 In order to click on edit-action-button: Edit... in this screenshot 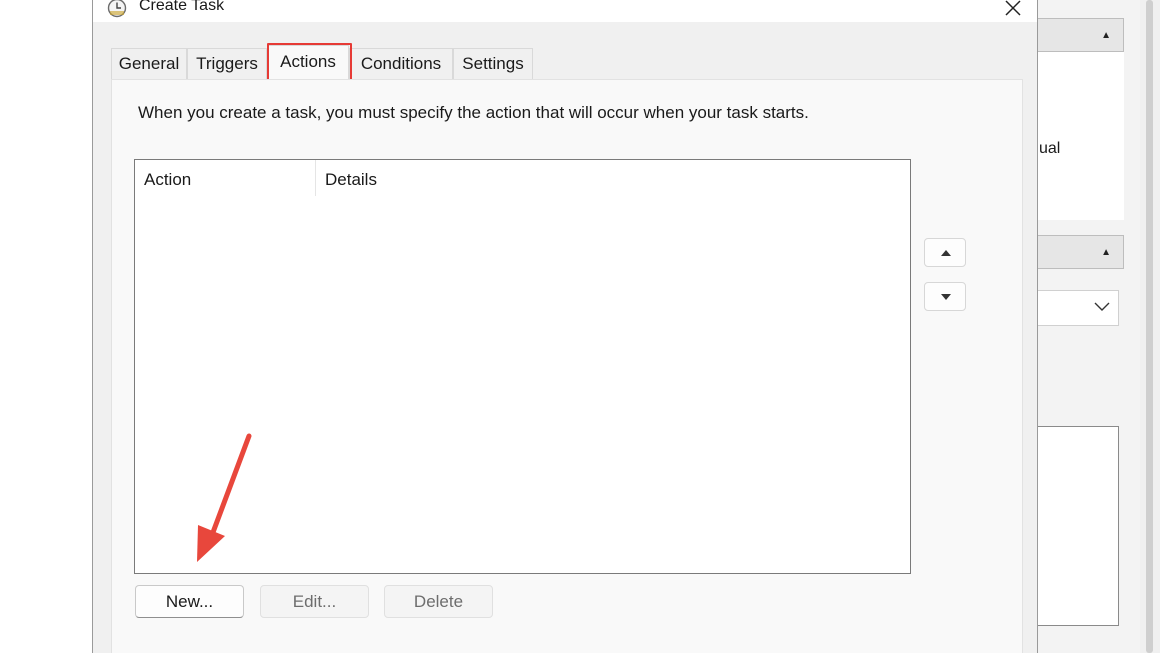, I will do `click(314, 601)`.